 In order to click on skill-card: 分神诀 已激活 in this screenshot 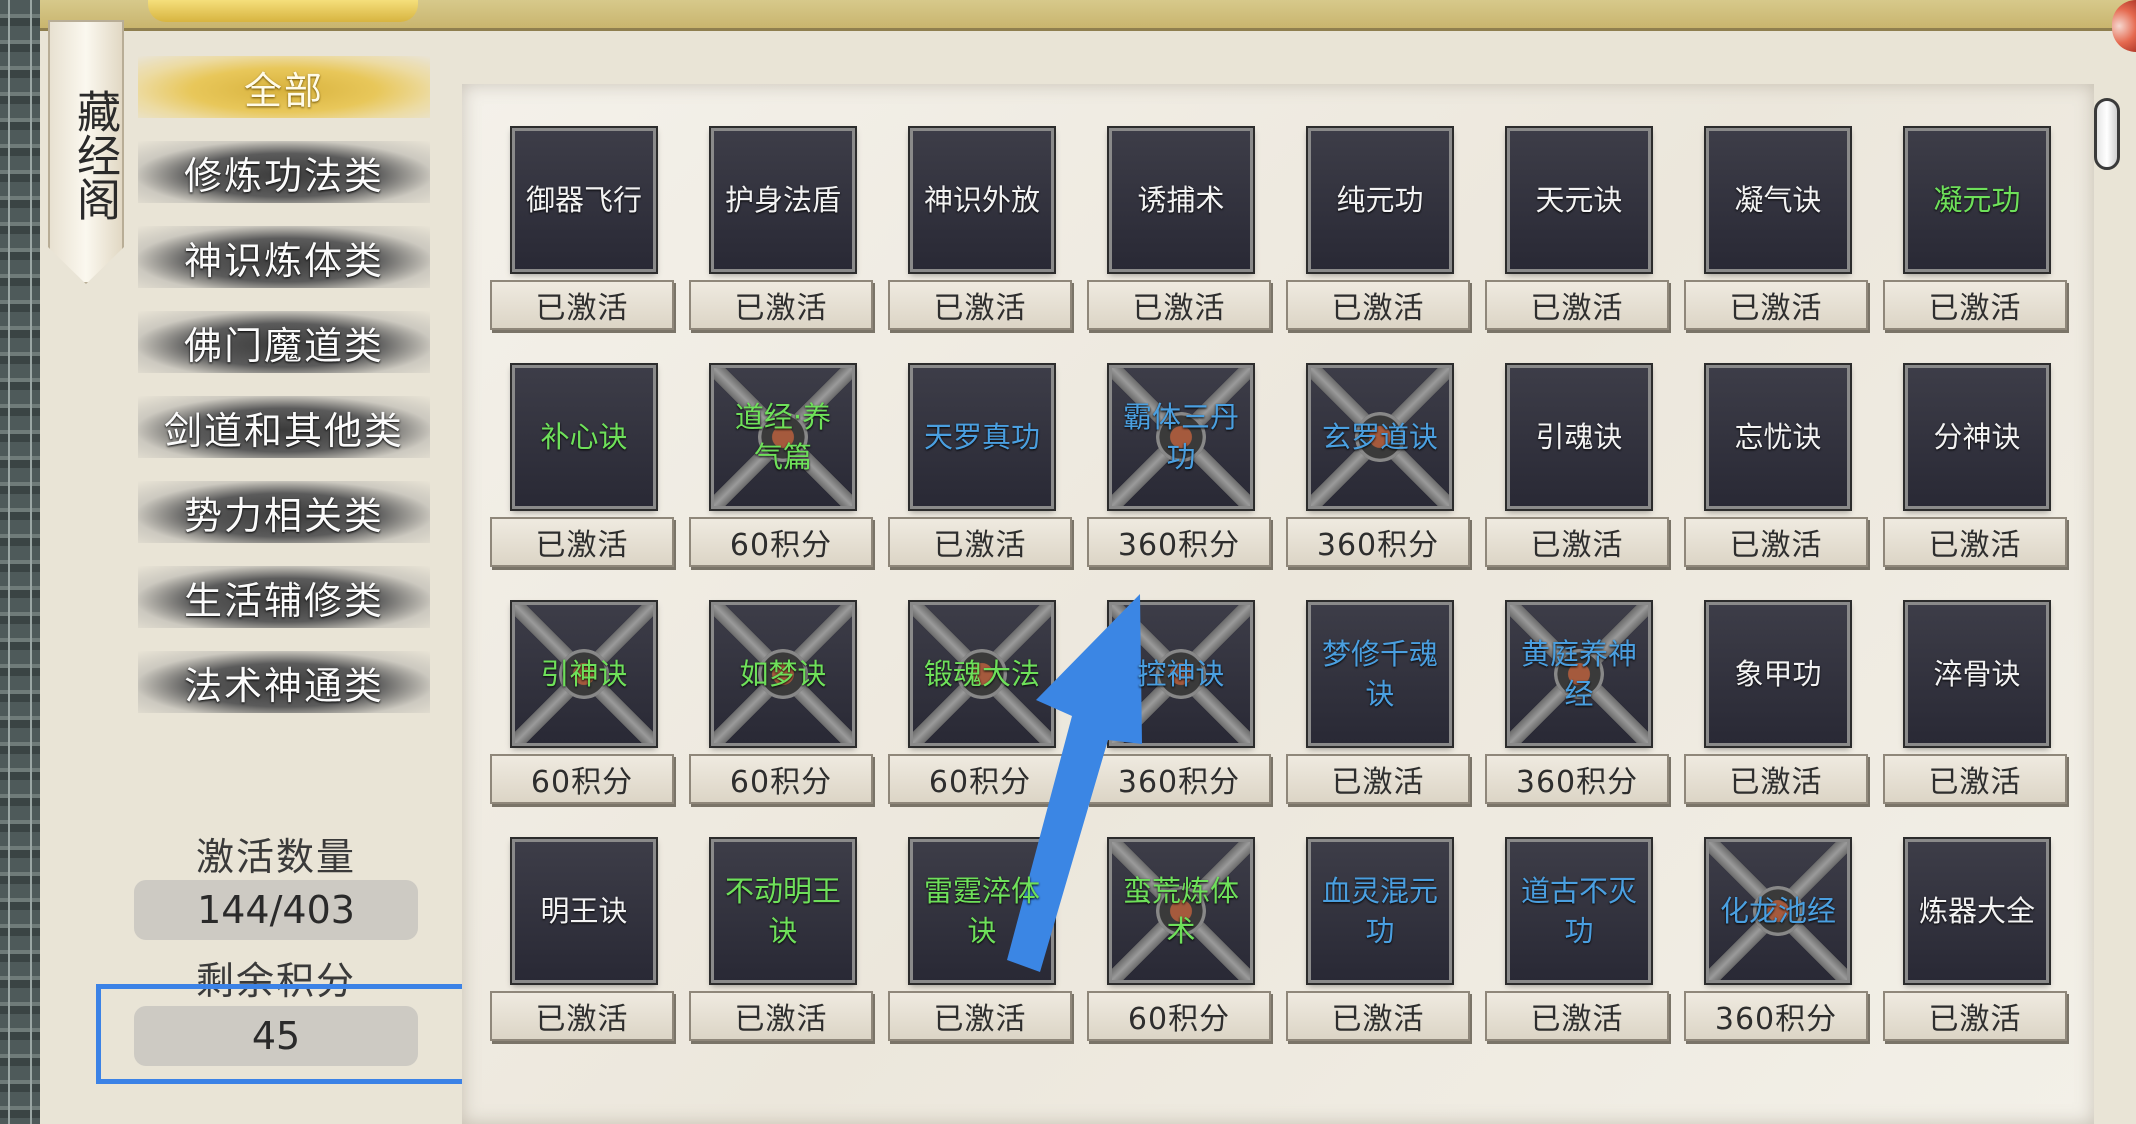, I will do `click(1978, 466)`.